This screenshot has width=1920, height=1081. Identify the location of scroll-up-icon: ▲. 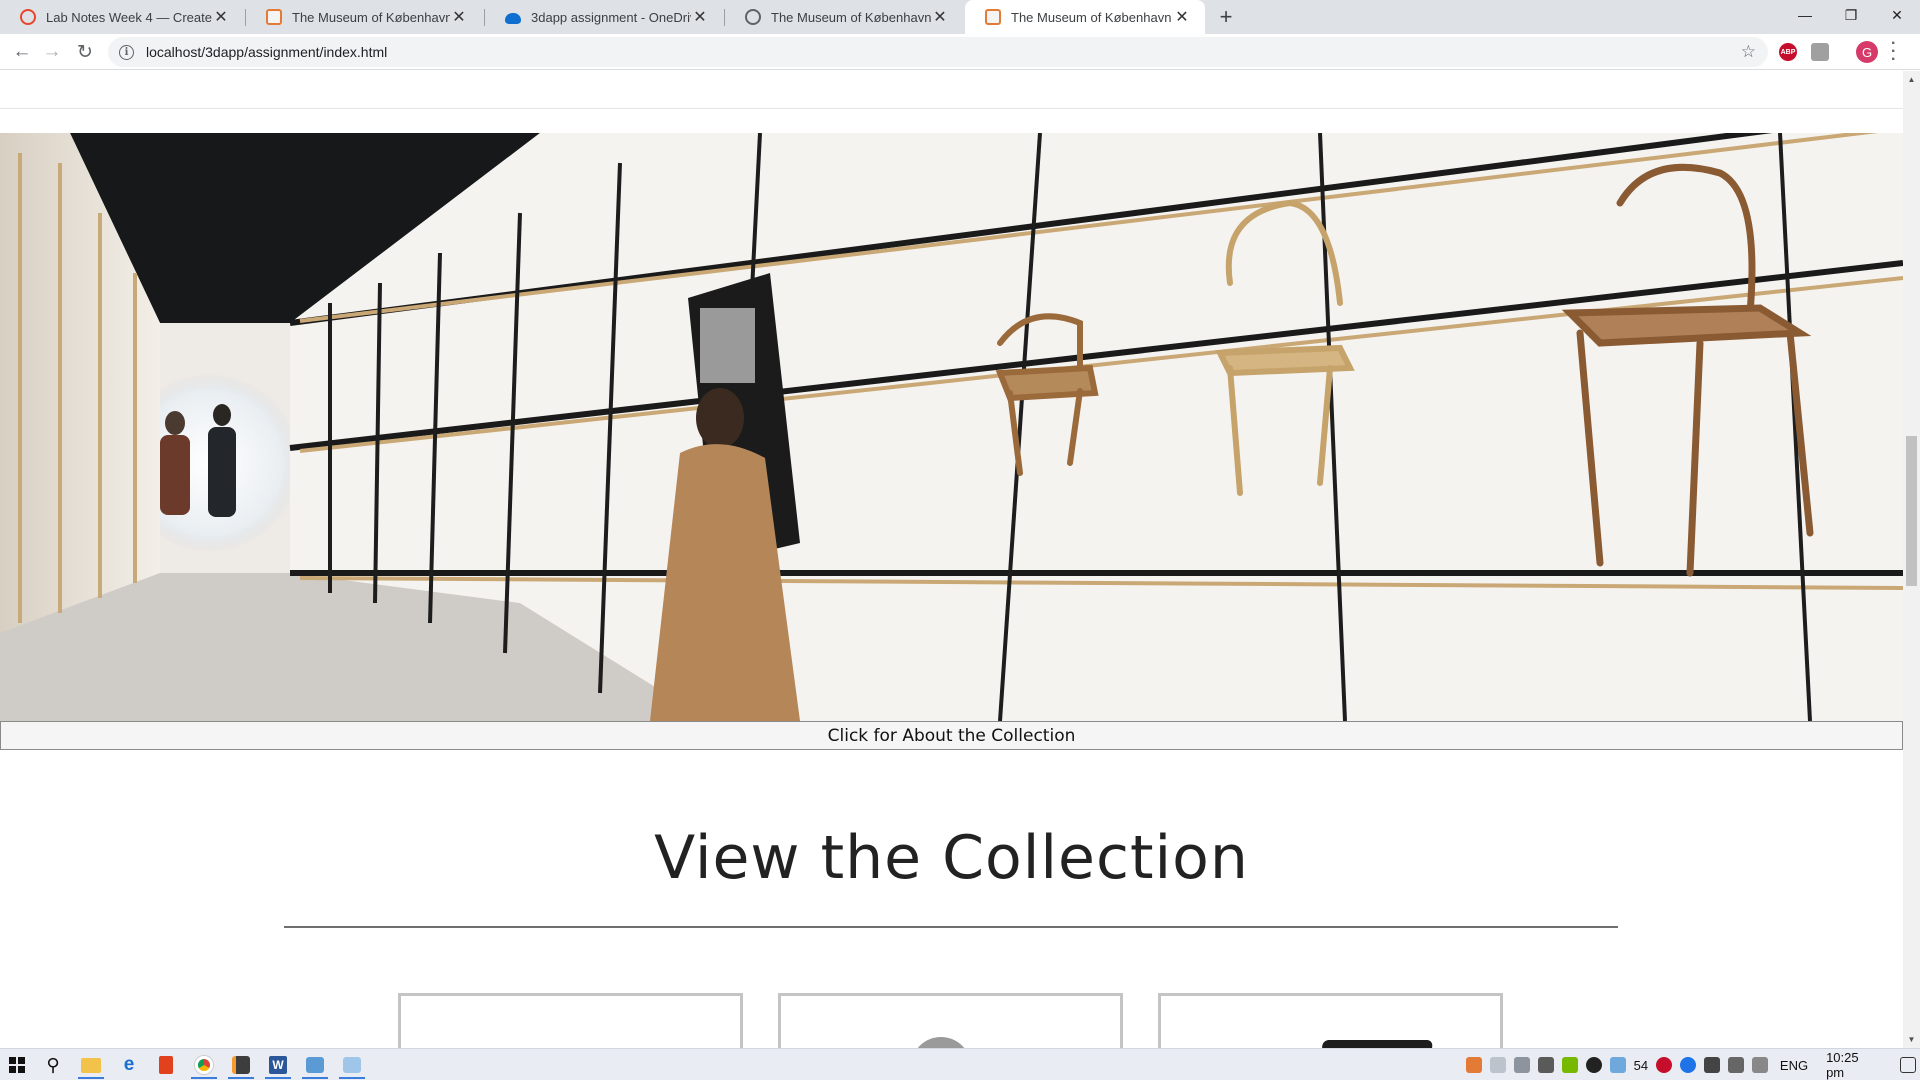
(1911, 79).